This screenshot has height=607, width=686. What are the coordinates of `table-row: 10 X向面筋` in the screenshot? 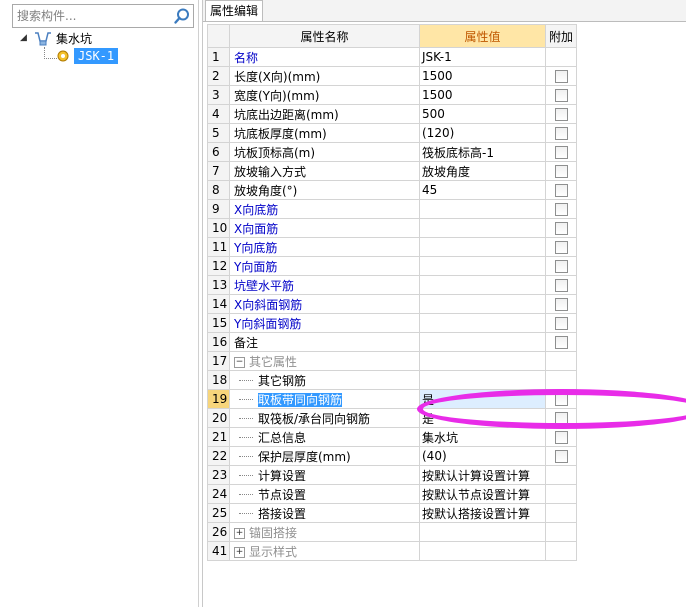 It's located at (392, 228).